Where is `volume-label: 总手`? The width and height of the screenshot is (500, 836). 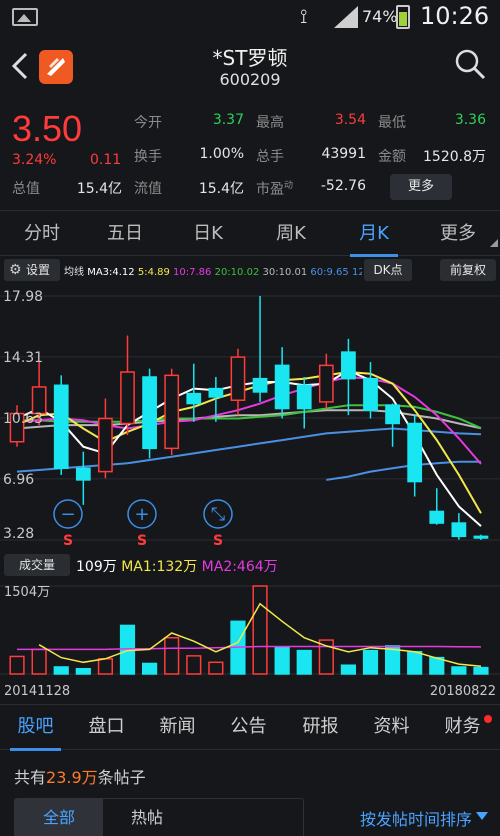
volume-label: 总手 is located at coordinates (270, 157).